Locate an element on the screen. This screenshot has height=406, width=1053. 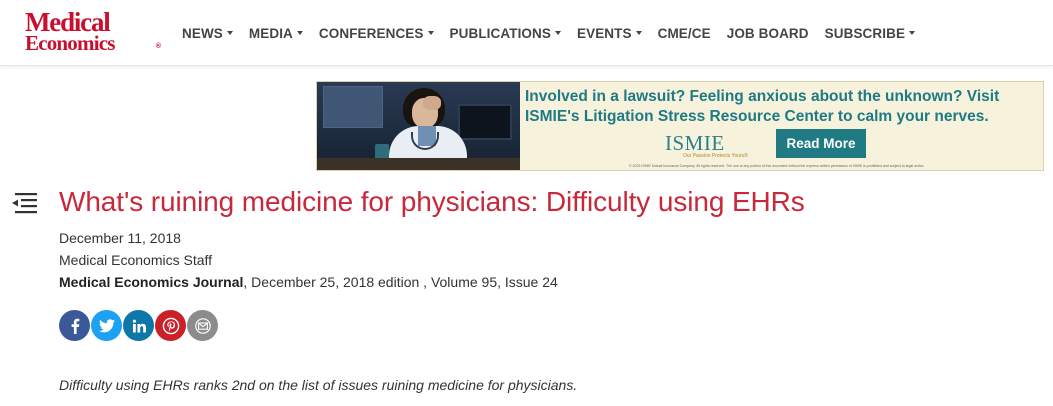
envelope-icon is located at coordinates (202, 325).